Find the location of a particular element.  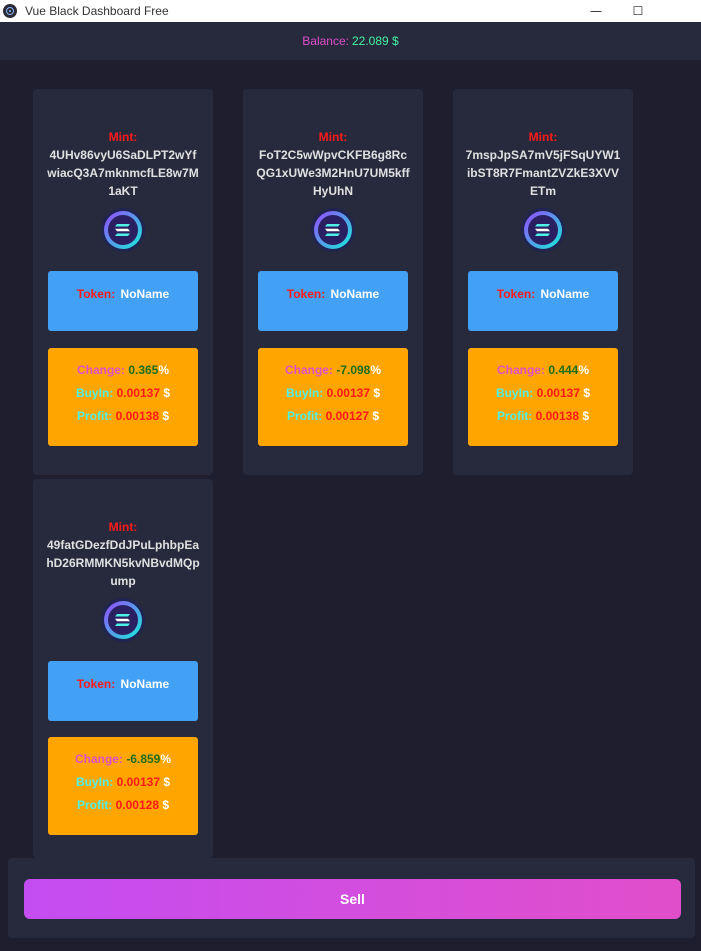

change-row: Change: -6.859% is located at coordinates (123, 759).